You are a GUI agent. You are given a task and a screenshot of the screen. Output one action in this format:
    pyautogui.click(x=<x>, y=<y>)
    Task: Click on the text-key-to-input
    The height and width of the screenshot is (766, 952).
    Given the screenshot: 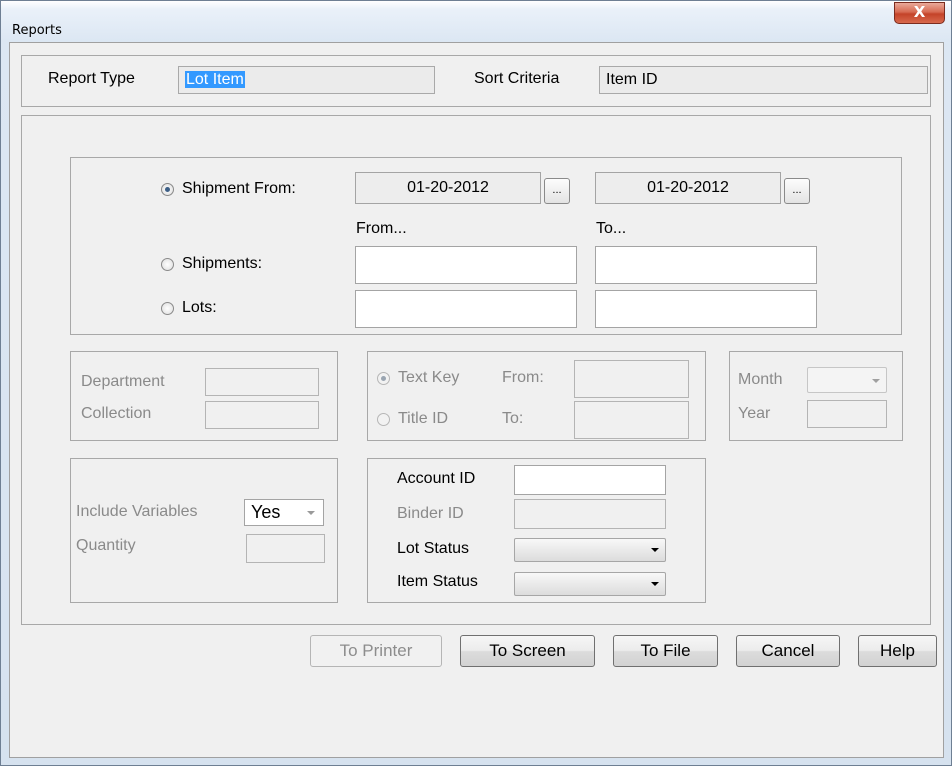 What is the action you would take?
    pyautogui.click(x=631, y=420)
    